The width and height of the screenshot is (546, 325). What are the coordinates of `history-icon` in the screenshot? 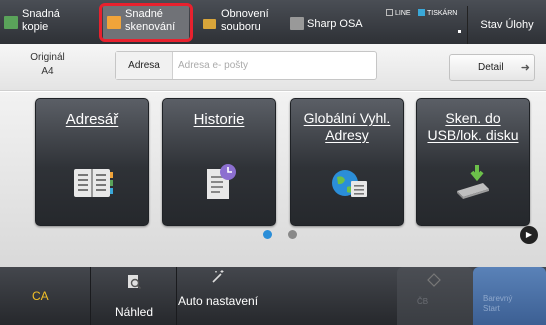 It's located at (221, 181).